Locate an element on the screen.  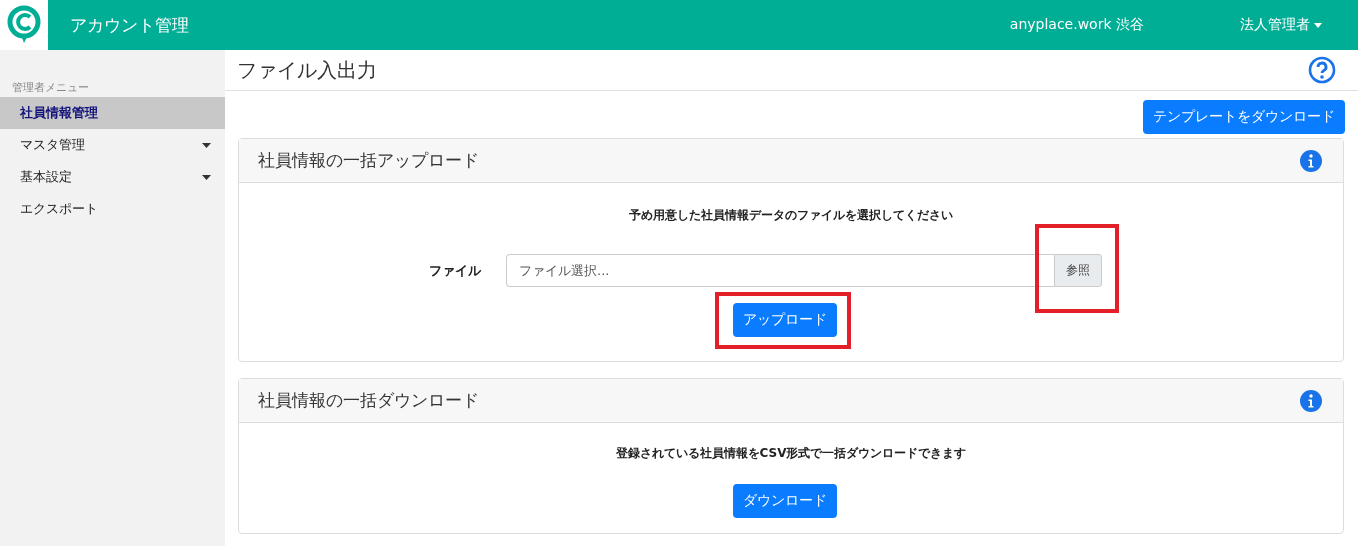
sidebar-heading: 管理者メニュー is located at coordinates (50, 87).